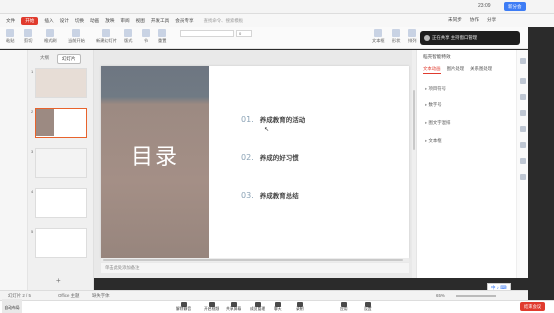  Describe the element at coordinates (282, 120) in the screenshot. I see `toc-label: 养成教育的活动` at that location.